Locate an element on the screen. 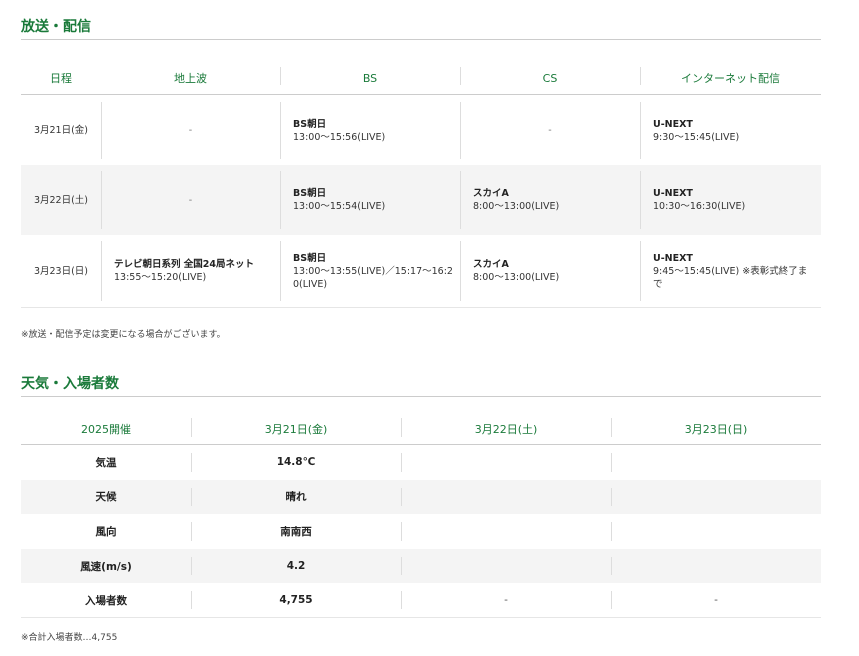  broadcast-time: 13:00～15:56(LIVE) is located at coordinates (339, 137).